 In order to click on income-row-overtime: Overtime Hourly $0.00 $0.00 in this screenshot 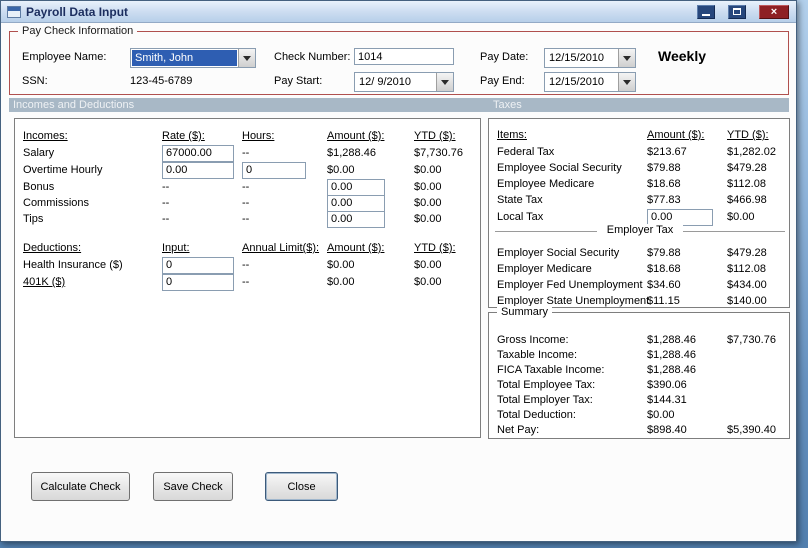, I will do `click(250, 170)`.